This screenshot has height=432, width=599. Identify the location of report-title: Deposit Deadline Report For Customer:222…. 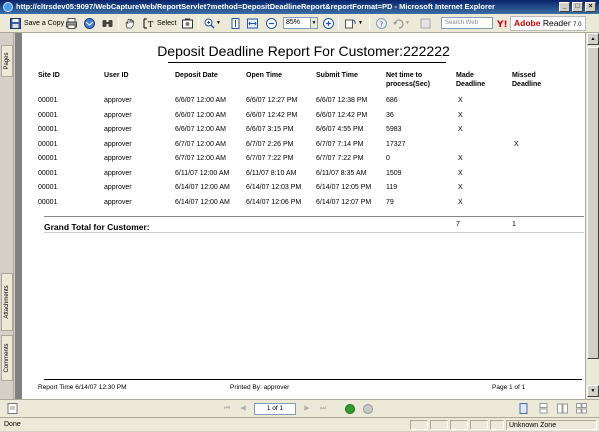
(303, 51).